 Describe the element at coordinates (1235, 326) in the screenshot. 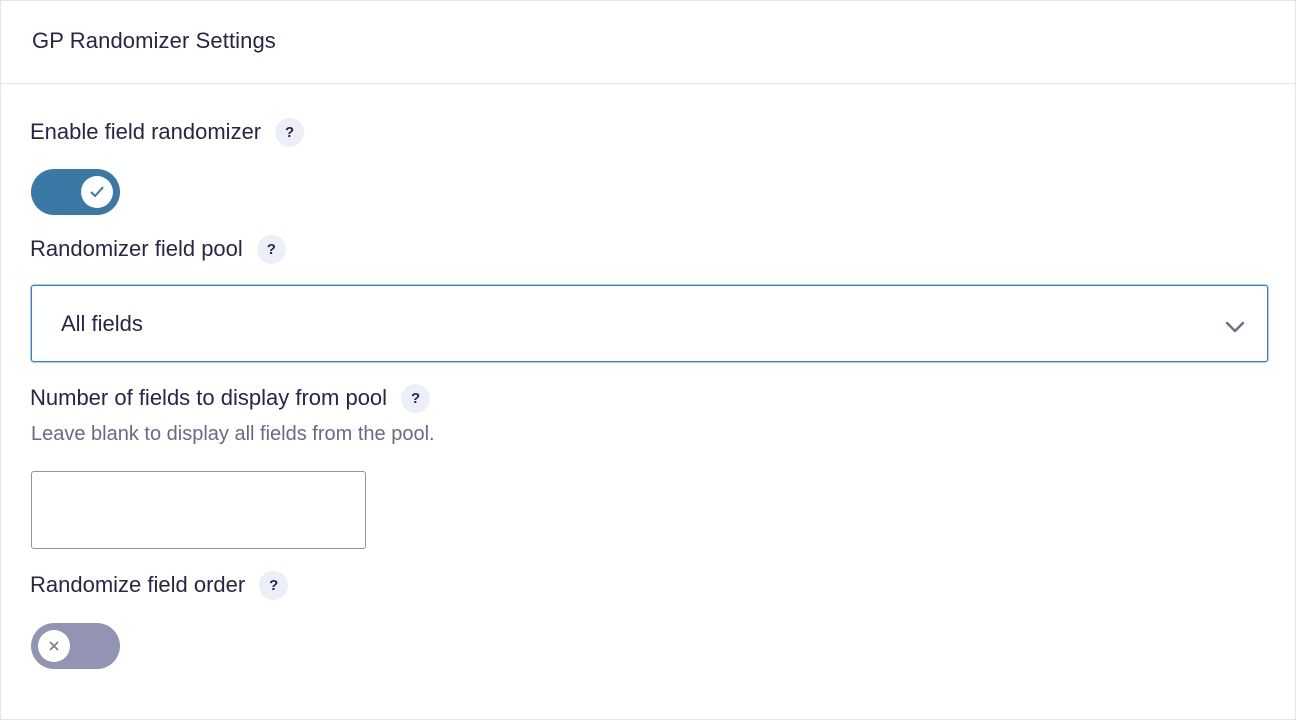

I see `chevron-down-icon` at that location.